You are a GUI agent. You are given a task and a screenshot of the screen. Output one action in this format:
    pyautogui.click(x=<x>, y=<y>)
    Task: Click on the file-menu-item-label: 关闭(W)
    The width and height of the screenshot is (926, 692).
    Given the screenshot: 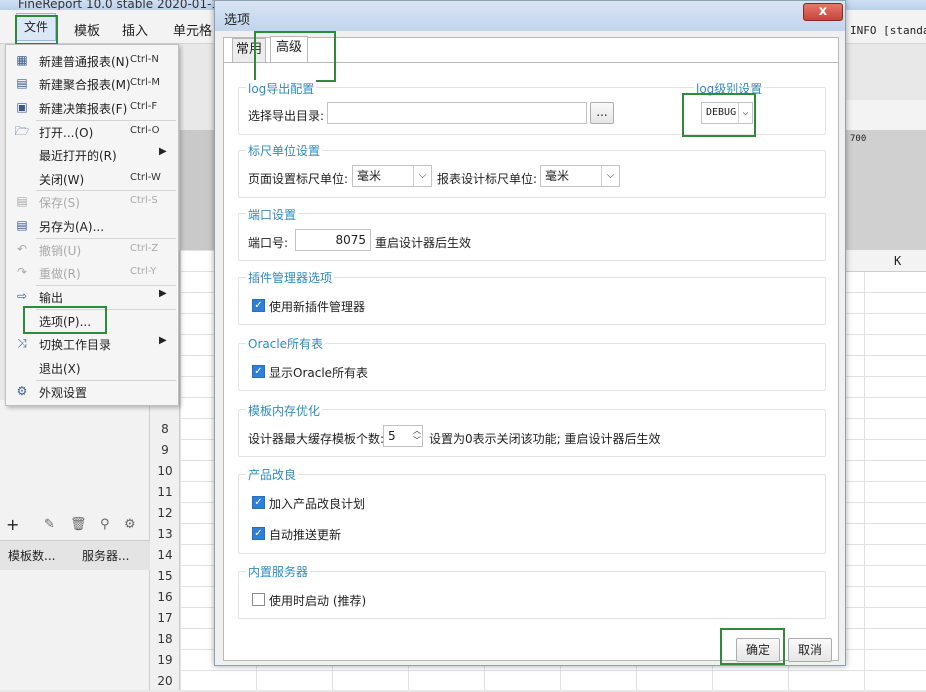 What is the action you would take?
    pyautogui.click(x=62, y=179)
    